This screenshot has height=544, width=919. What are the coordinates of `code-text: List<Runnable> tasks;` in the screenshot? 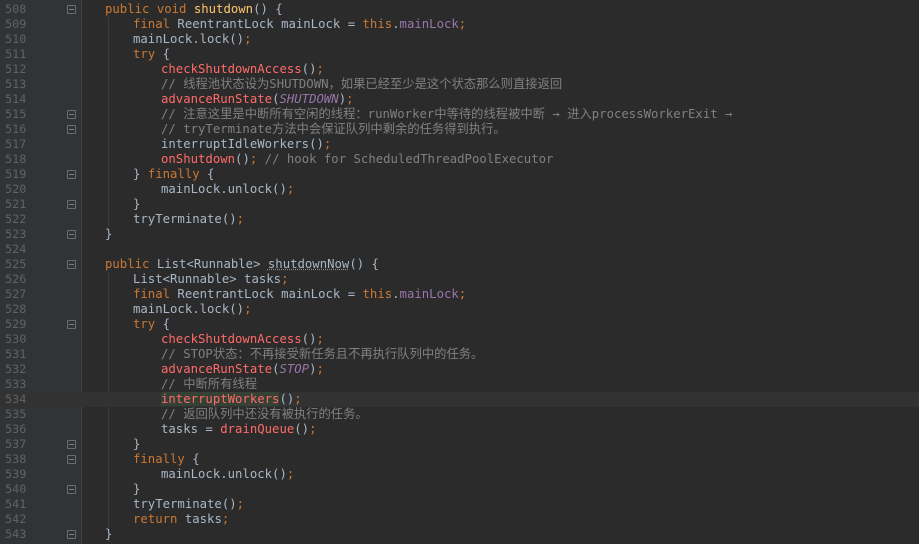 It's located at (210, 279).